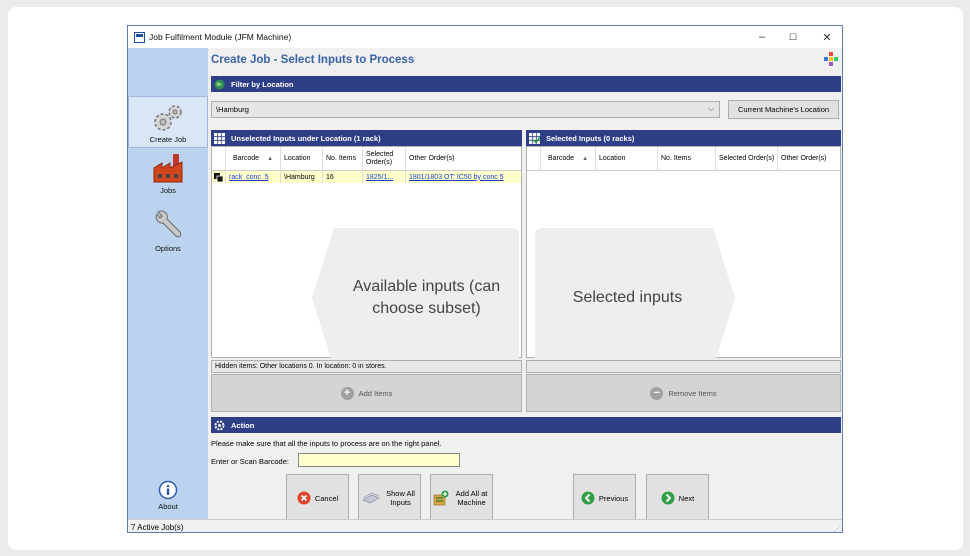 This screenshot has height=556, width=970. What do you see at coordinates (683, 138) in the screenshot?
I see `selected-header: Selected Inputs (0 racks)` at bounding box center [683, 138].